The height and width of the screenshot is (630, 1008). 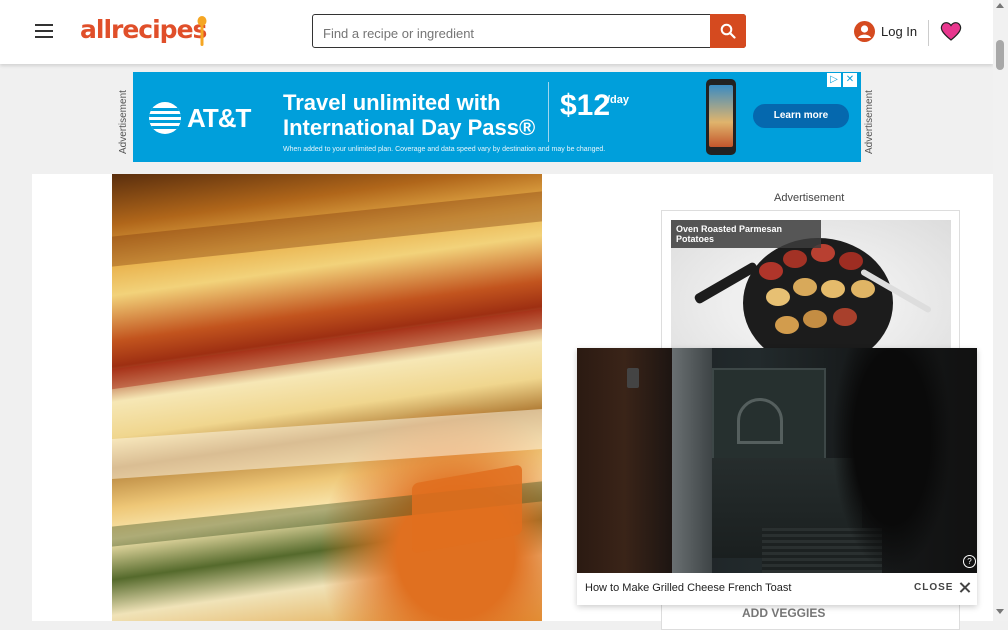 I want to click on login-button: Log In, so click(x=885, y=31).